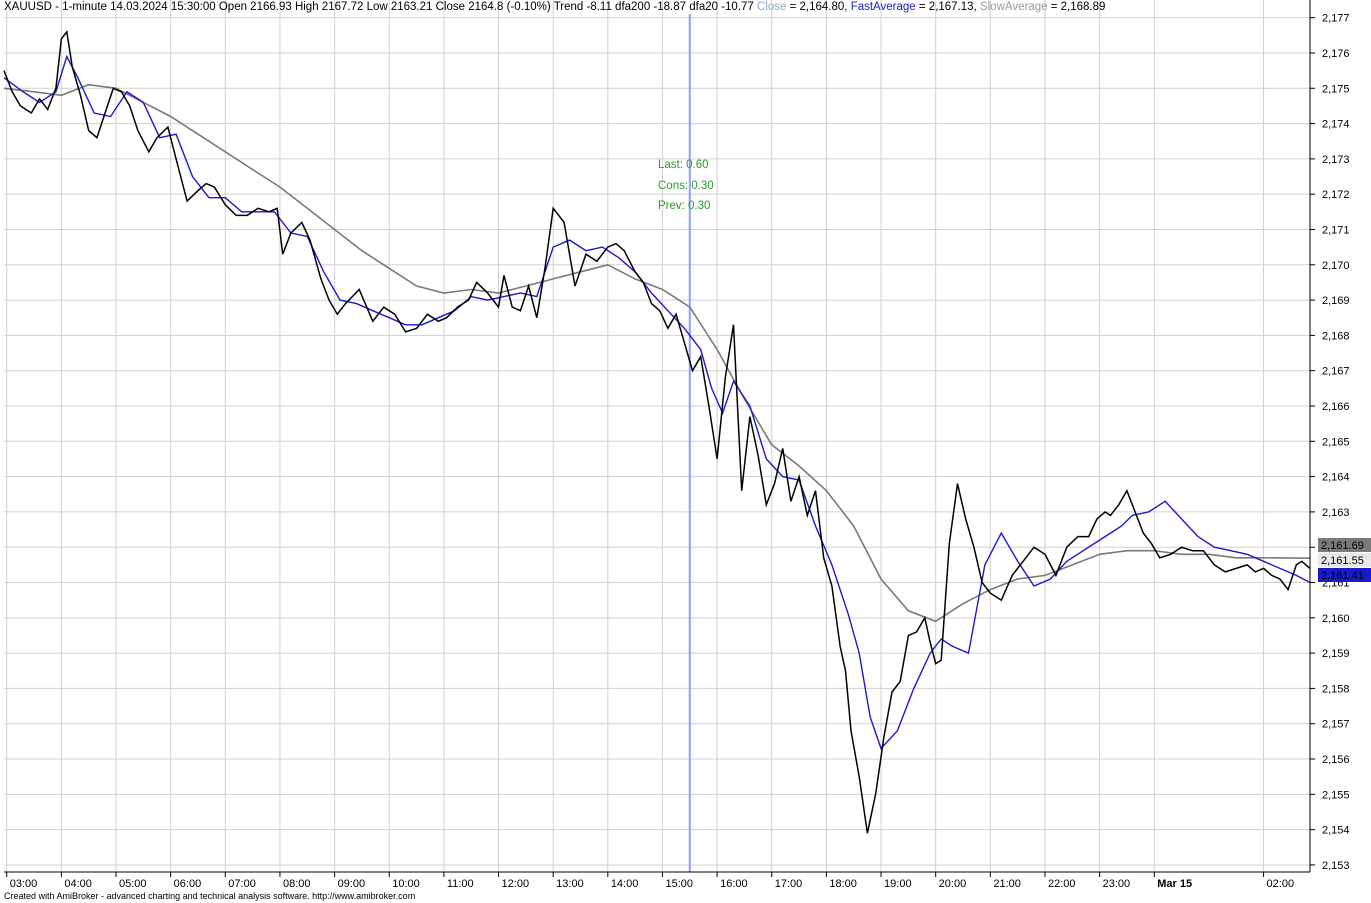  I want to click on y-tick-label: 2,177, so click(1336, 19).